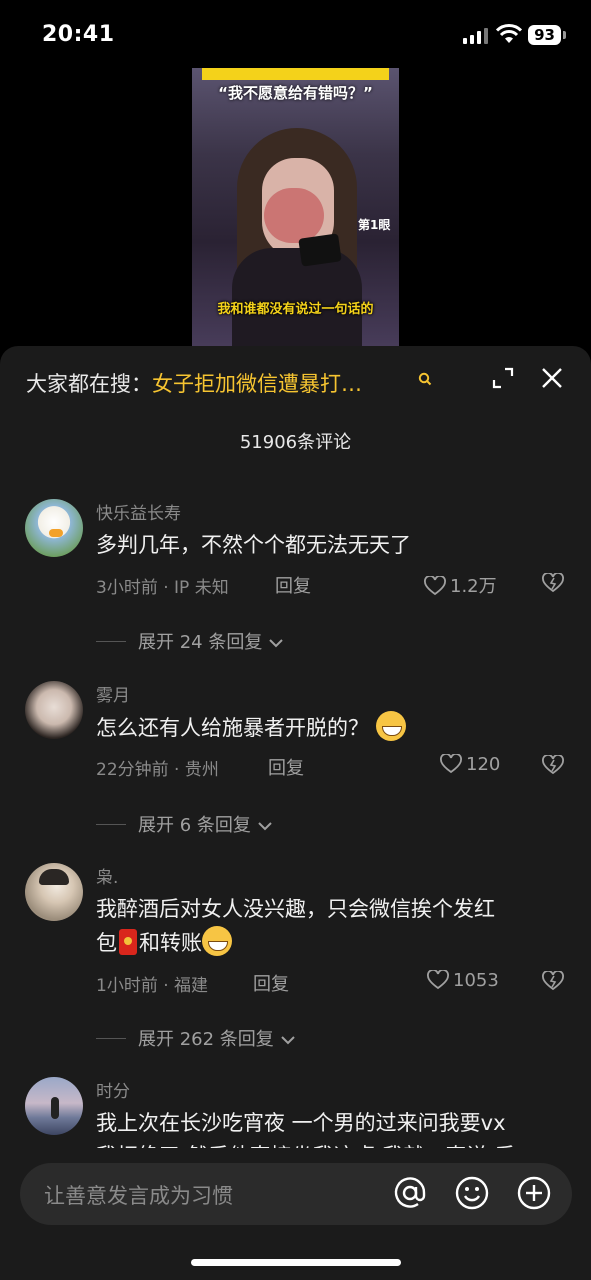 The image size is (591, 1280). I want to click on battery-icon: 93, so click(544, 35).